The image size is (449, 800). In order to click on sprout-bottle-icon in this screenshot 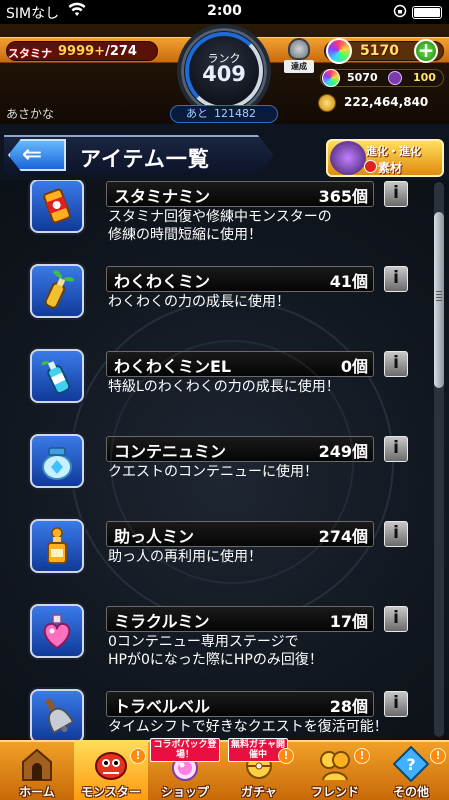, I will do `click(59, 289)`.